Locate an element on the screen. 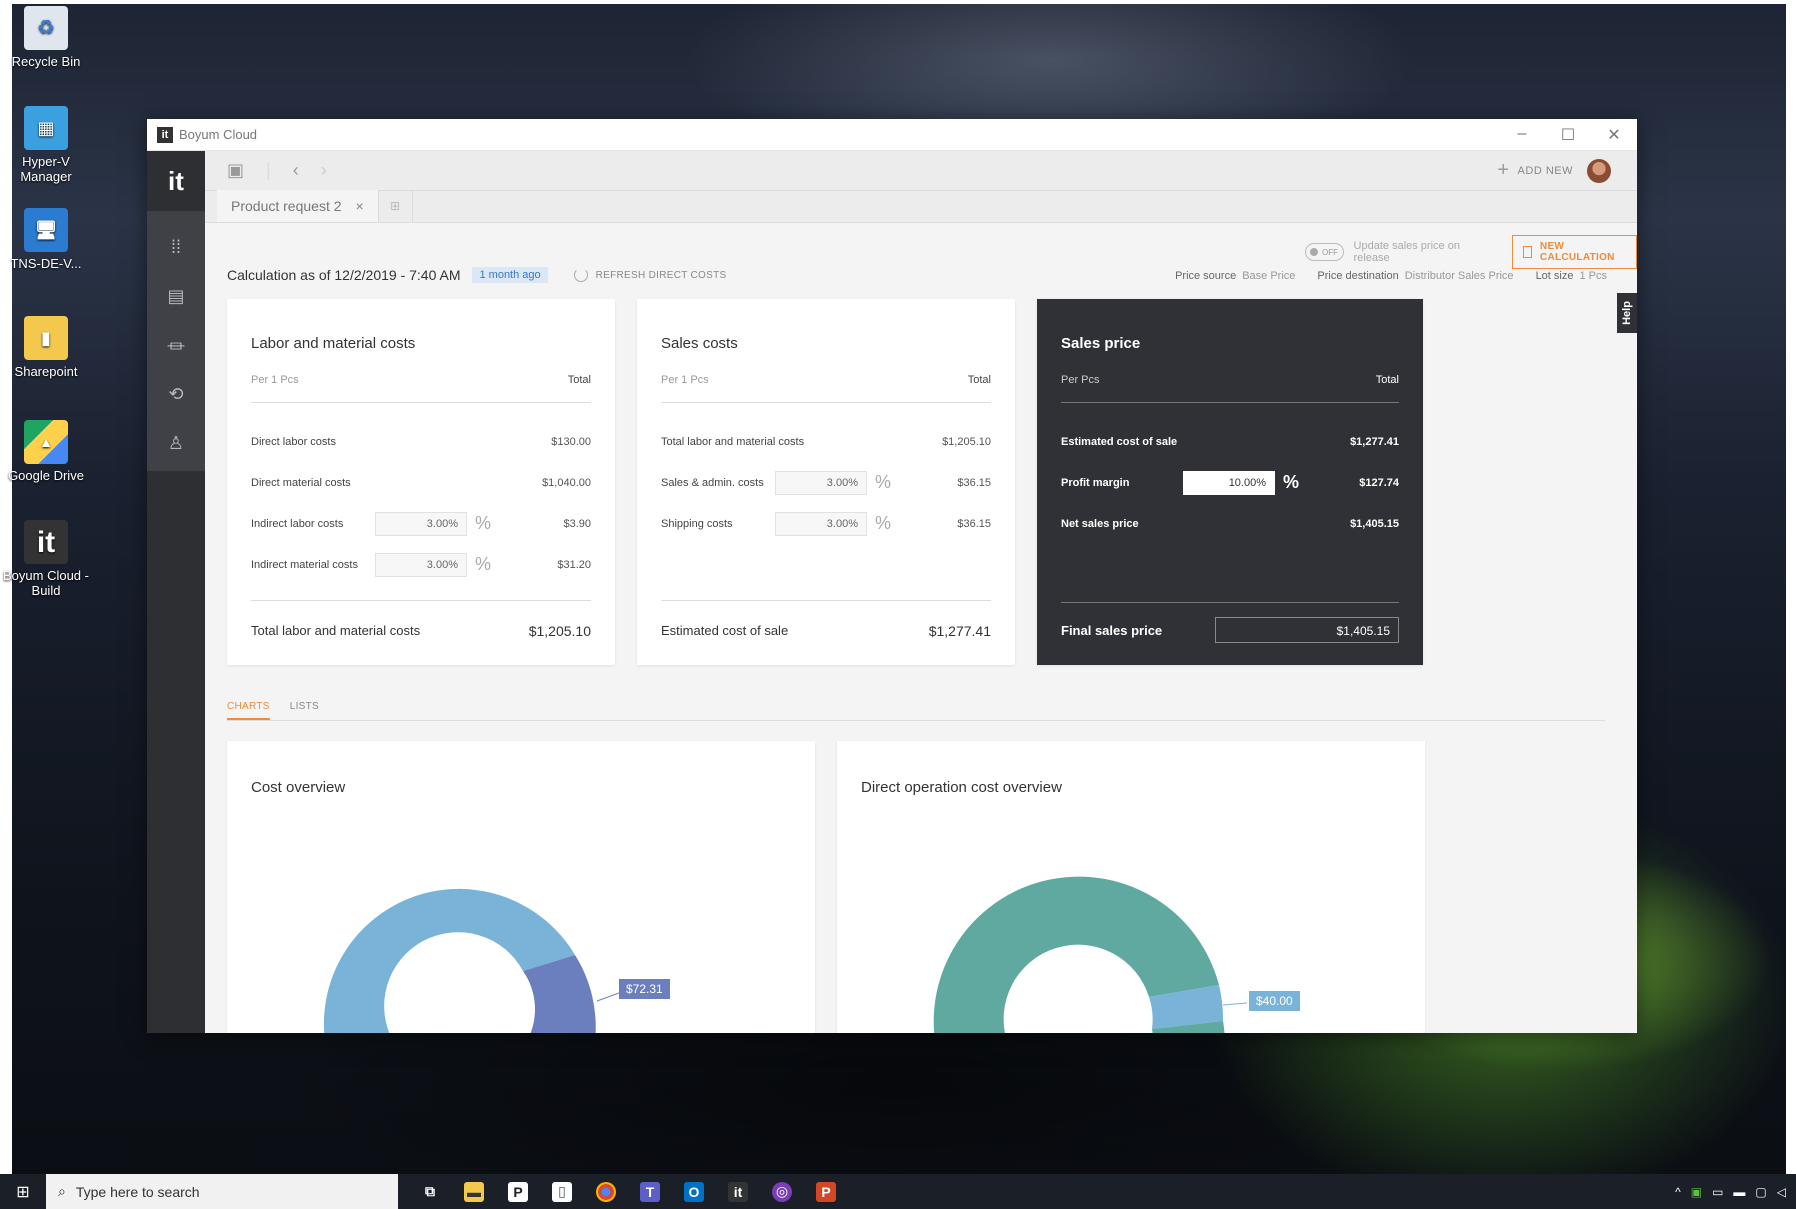 The image size is (1796, 1209). system-tray: ^ ▣ ▭ ▬ ▢ ◁ is located at coordinates (1730, 1192).